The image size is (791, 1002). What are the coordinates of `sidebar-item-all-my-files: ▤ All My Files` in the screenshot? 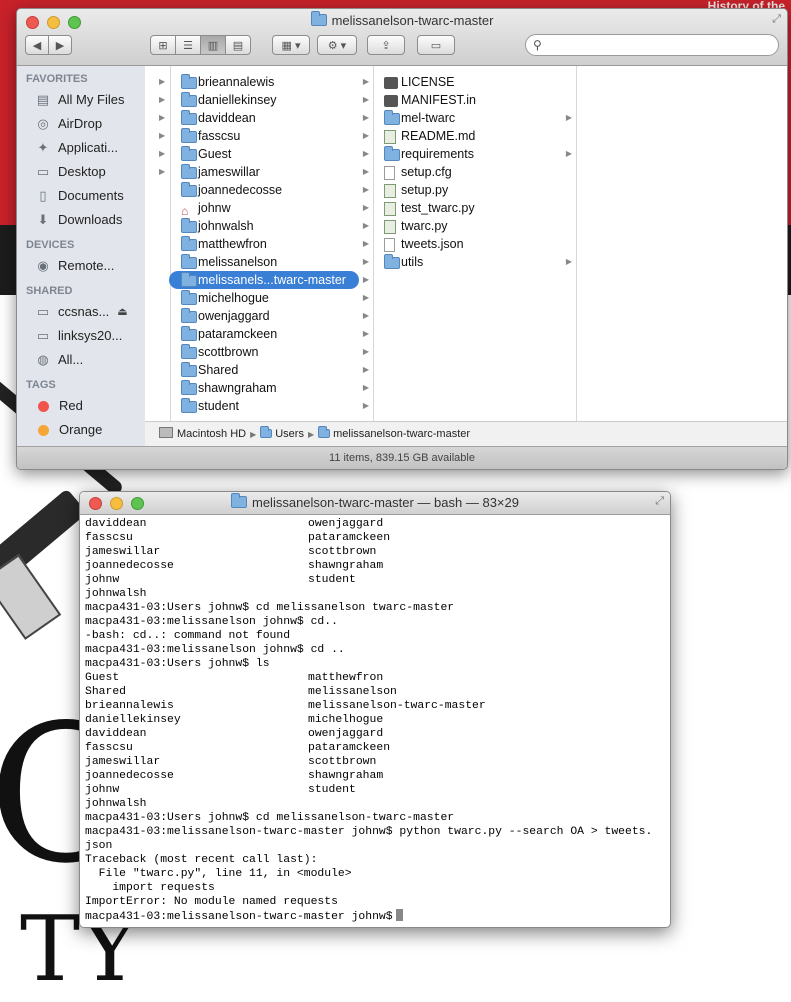 It's located at (81, 100).